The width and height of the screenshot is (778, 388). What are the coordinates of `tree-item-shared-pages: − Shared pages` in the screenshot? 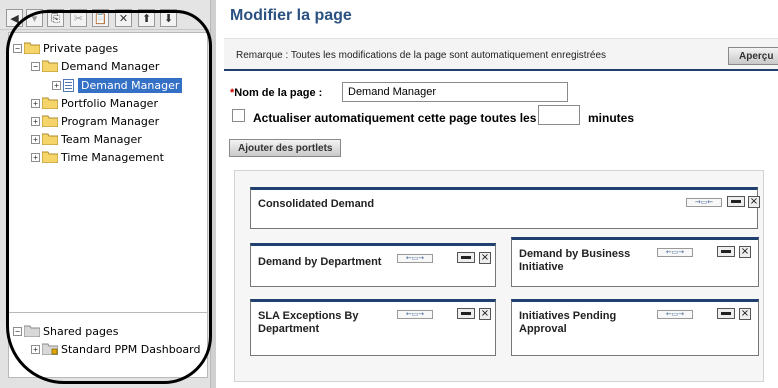 It's located at (65, 331).